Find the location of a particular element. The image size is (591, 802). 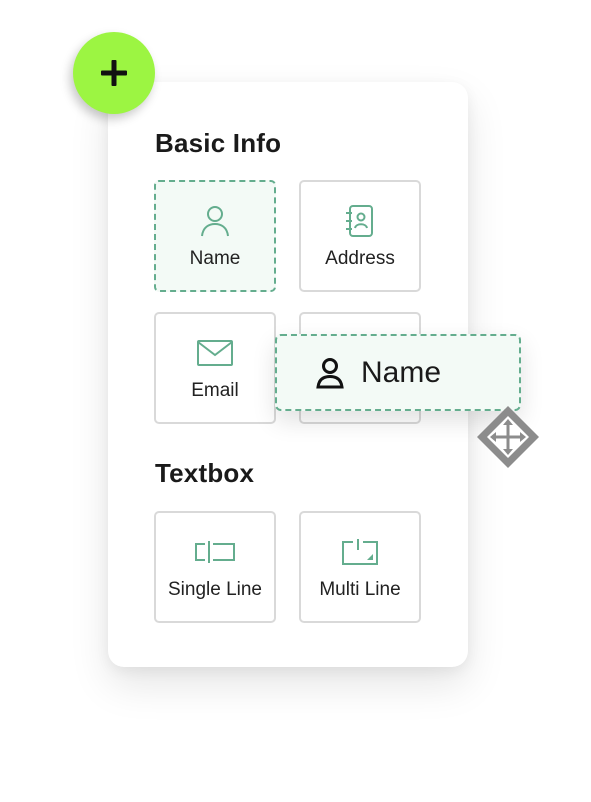

section-title-basic-info: Basic Info is located at coordinates (218, 143).